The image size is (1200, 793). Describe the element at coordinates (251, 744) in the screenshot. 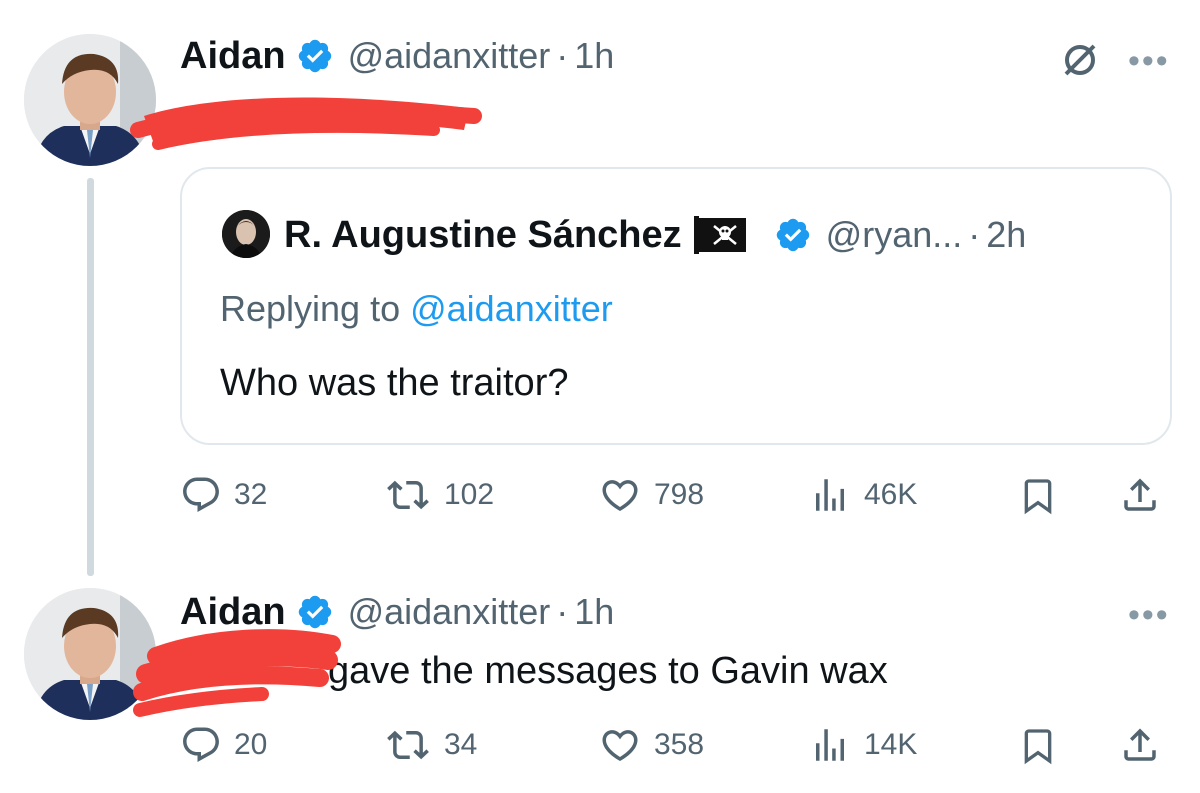

I see `reply-count: 20` at that location.